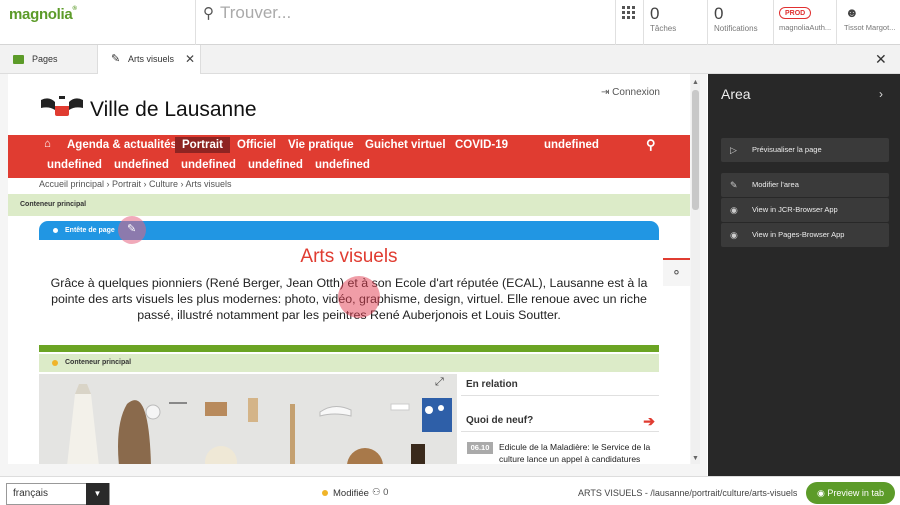 This screenshot has height=505, width=900. Describe the element at coordinates (325, 493) in the screenshot. I see `status-dot` at that location.